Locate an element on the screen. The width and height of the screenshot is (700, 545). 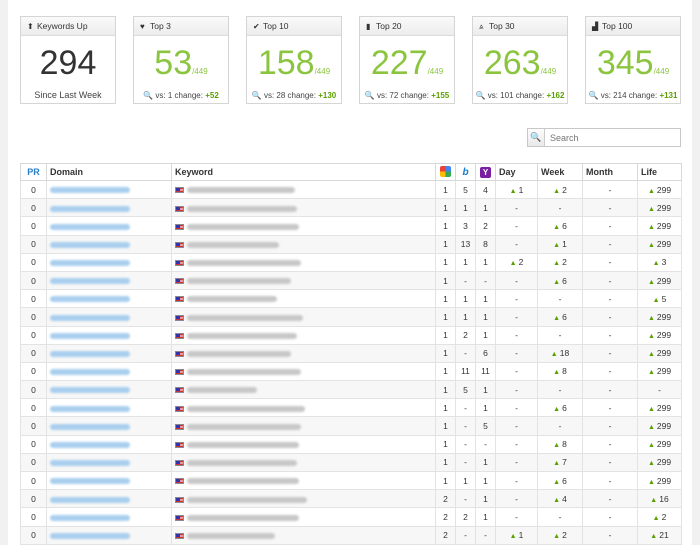
table-row: 0 1 2 1 - - - ▲ 299 is located at coordinates (351, 335).